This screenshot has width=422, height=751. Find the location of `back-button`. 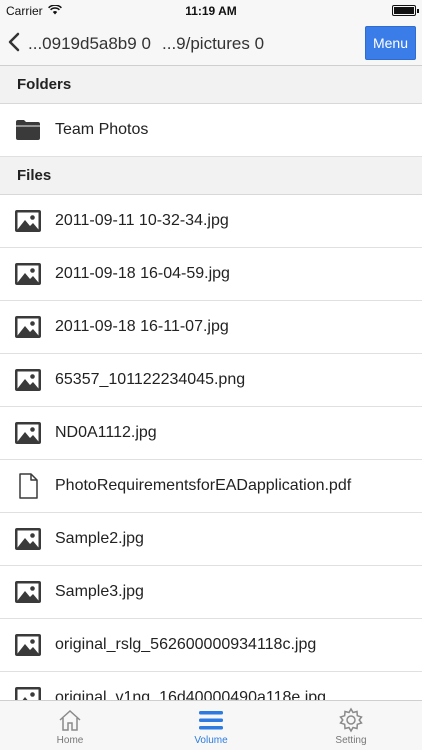

back-button is located at coordinates (14, 42).